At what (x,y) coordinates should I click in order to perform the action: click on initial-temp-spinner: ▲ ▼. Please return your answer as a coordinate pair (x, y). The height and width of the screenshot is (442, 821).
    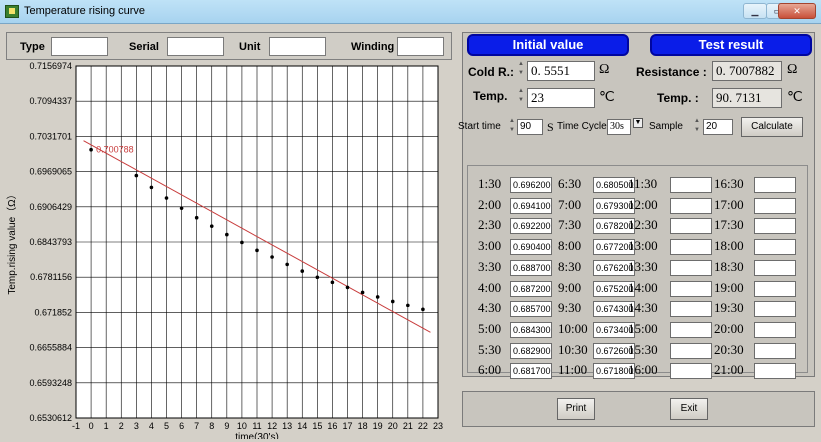
    Looking at the image, I should click on (521, 97).